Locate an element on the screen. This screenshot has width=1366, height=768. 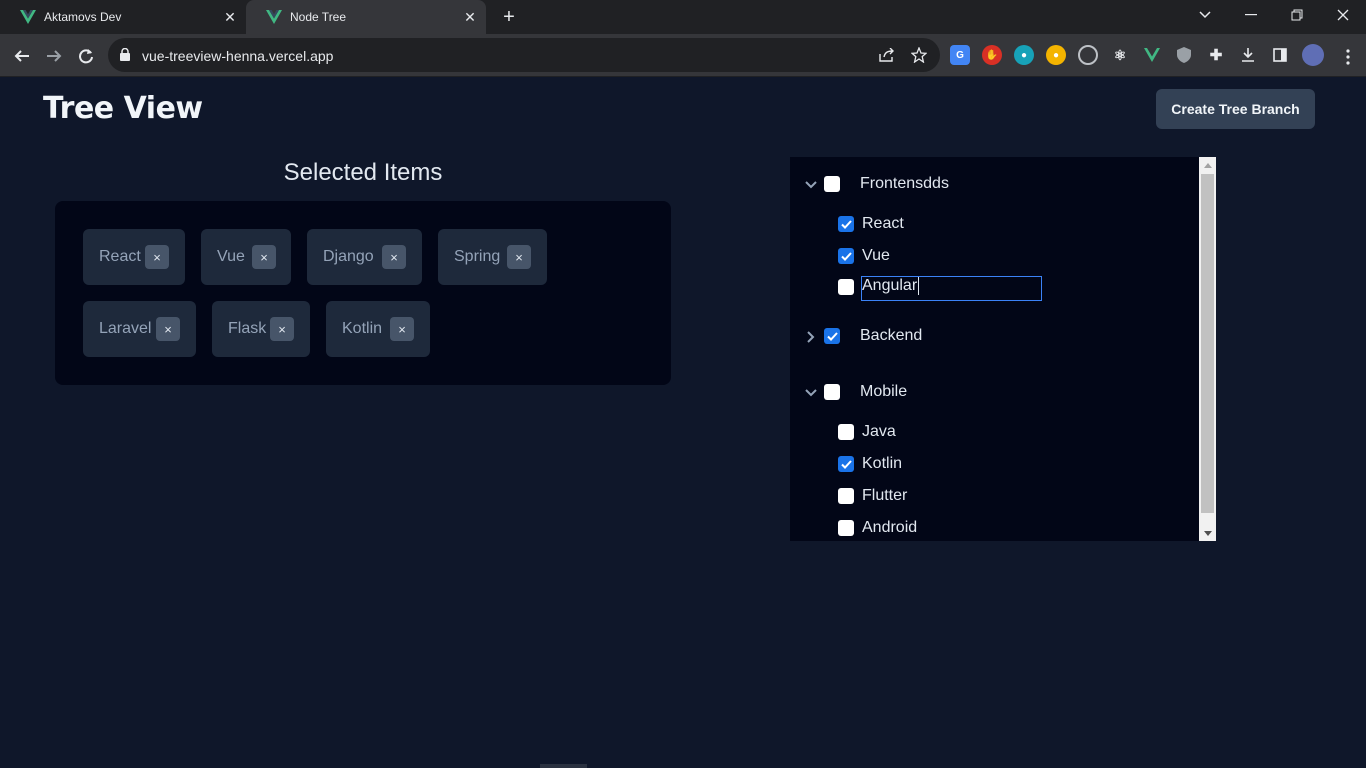
tree-leaf-react: React is located at coordinates (871, 224).